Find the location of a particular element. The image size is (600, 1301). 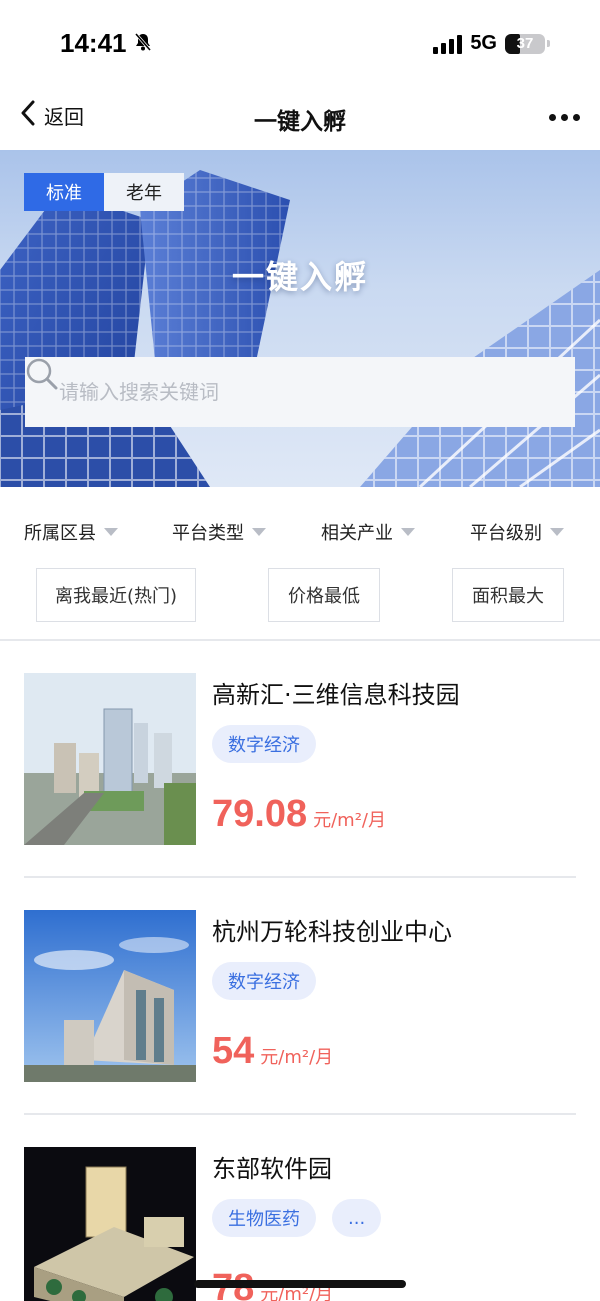

filter-label: 相关产业 is located at coordinates (357, 533).